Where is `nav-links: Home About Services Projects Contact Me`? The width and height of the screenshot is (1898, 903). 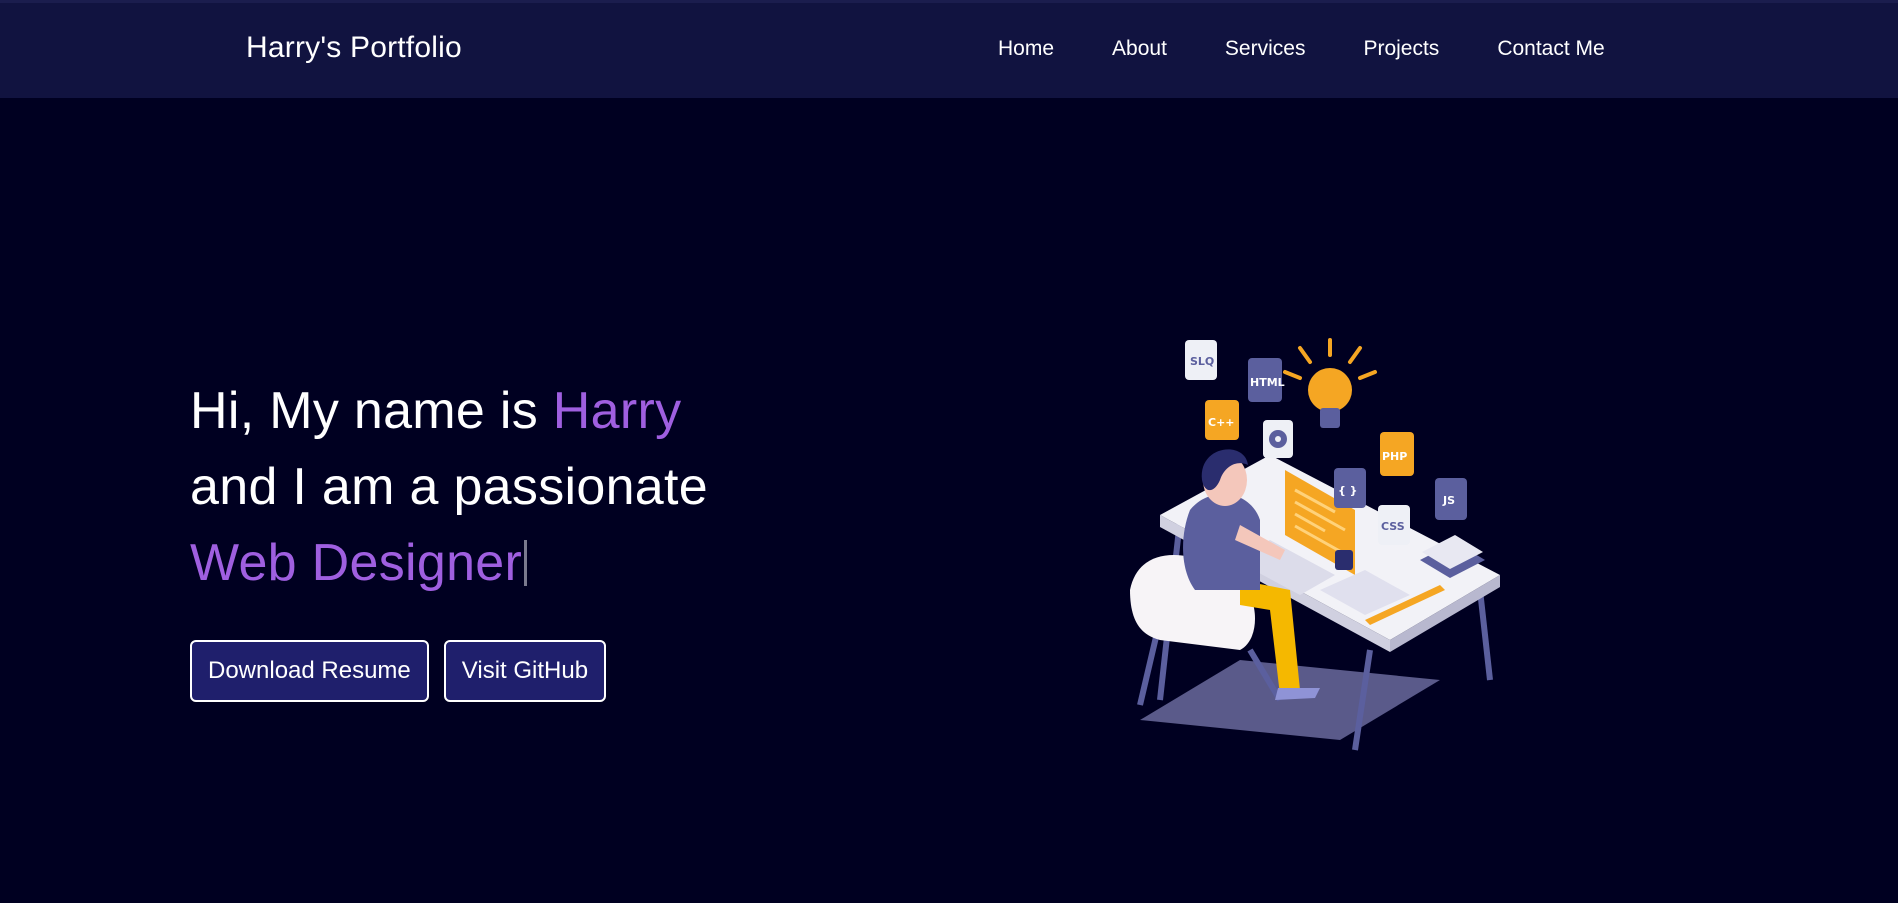 nav-links: Home About Services Projects Contact Me is located at coordinates (1301, 49).